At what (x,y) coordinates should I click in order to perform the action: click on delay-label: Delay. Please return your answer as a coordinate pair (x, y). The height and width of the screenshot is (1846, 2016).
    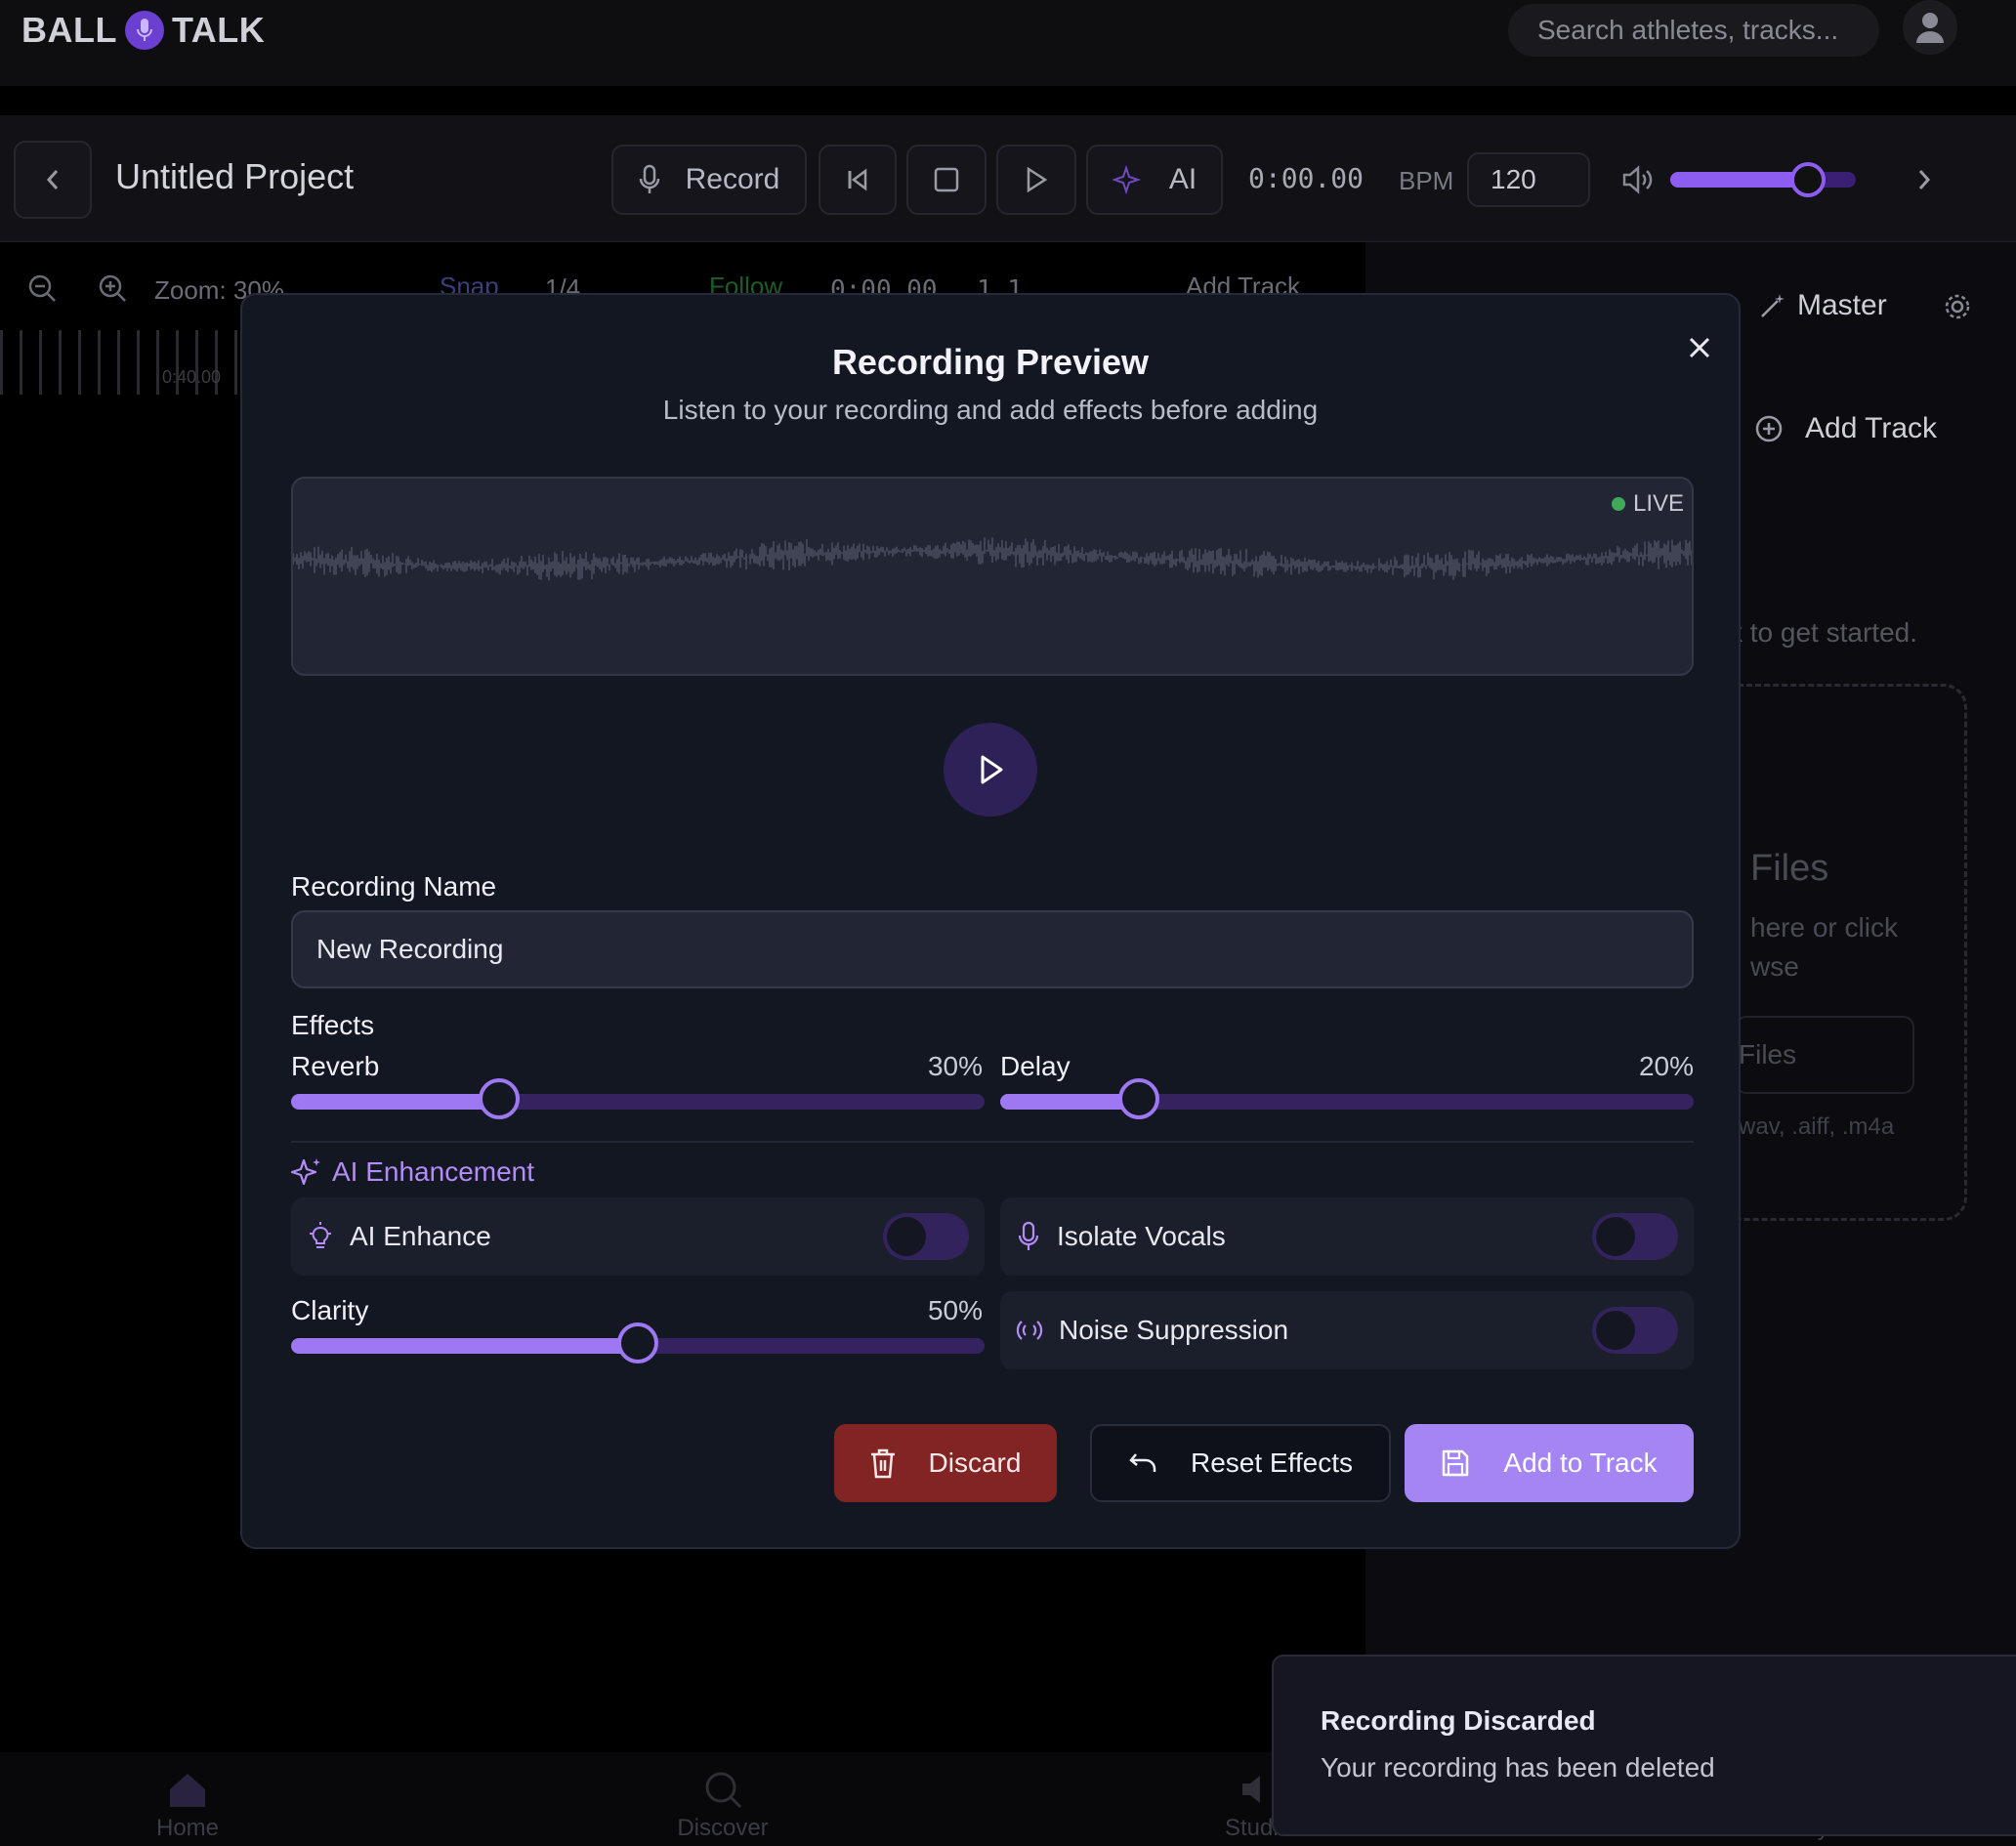
    Looking at the image, I should click on (1035, 1066).